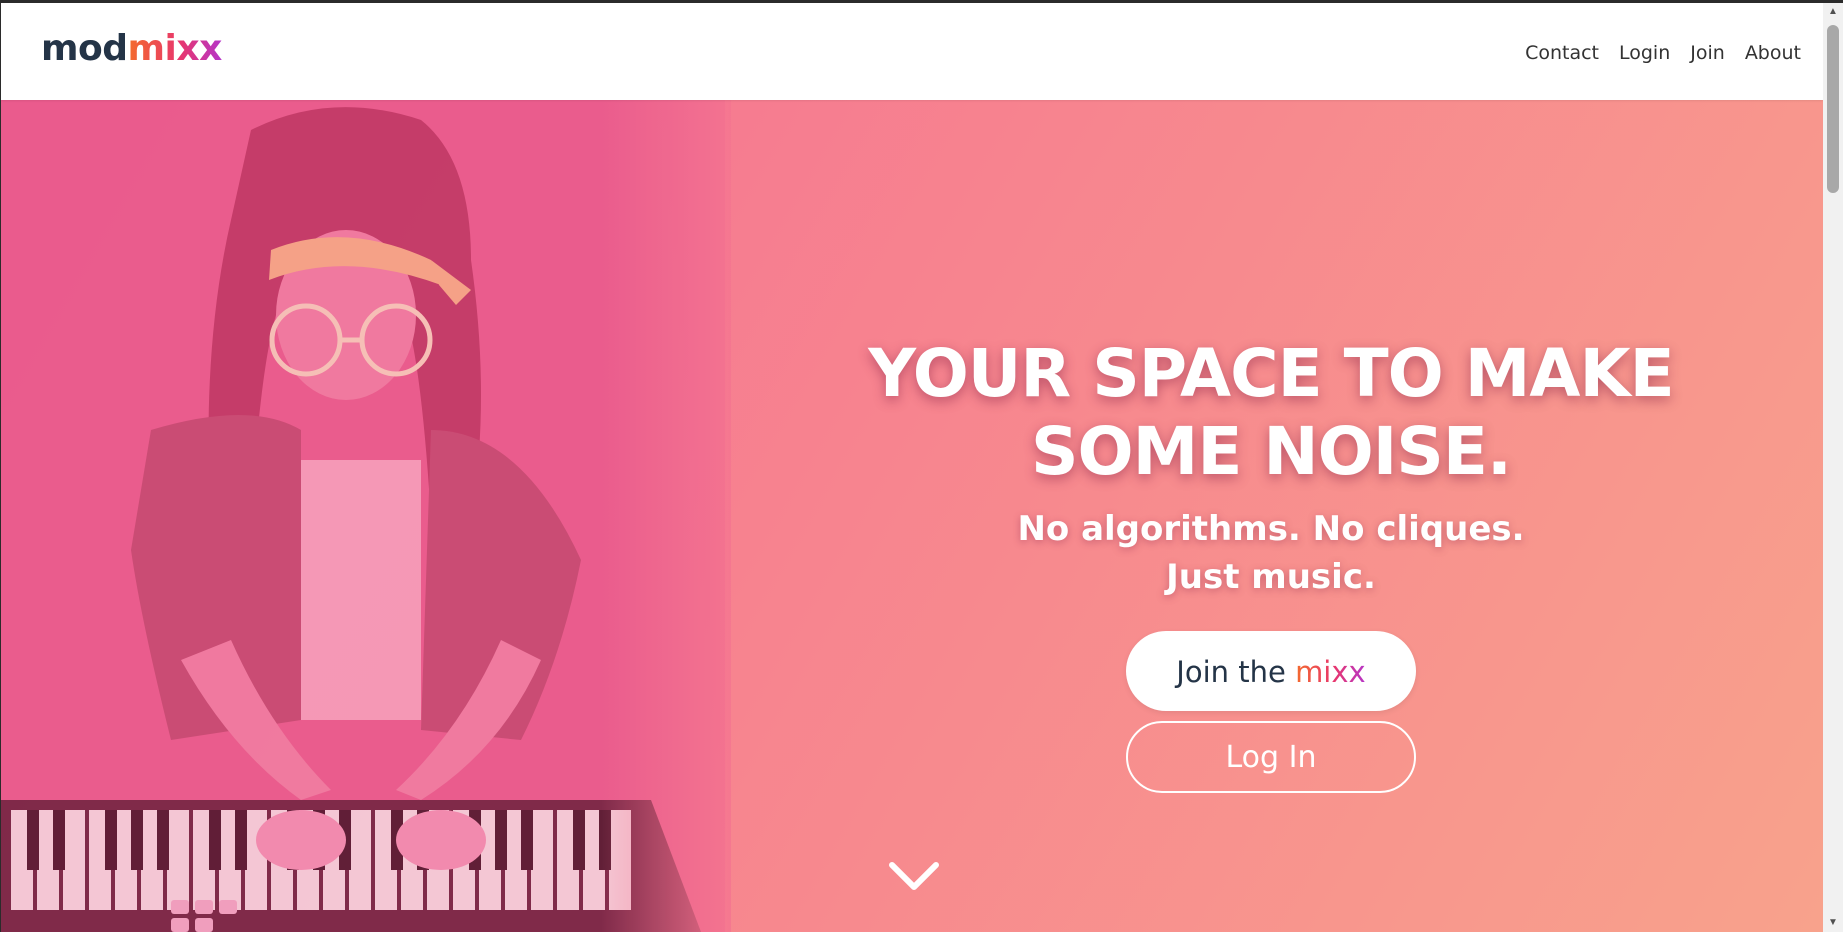  Describe the element at coordinates (914, 877) in the screenshot. I see `chevron-down-icon` at that location.